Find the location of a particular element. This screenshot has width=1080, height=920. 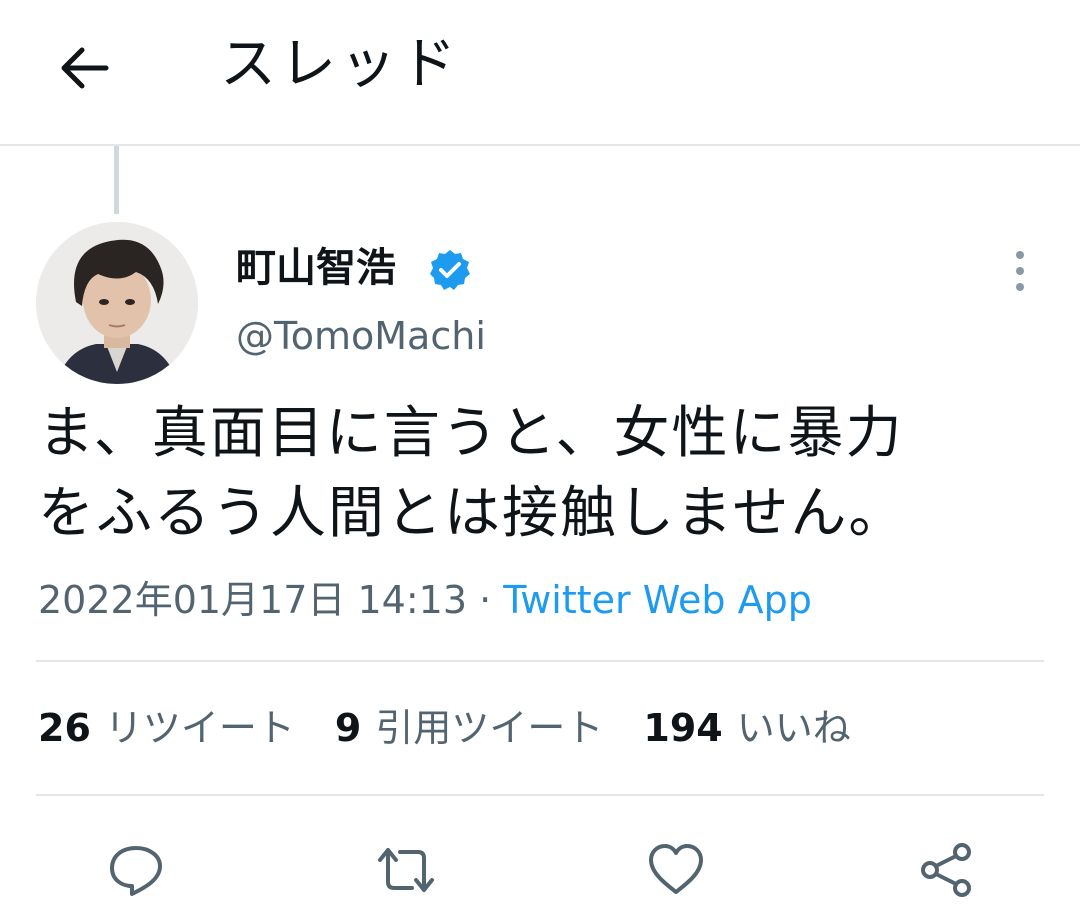

verified-badge-icon is located at coordinates (450, 270).